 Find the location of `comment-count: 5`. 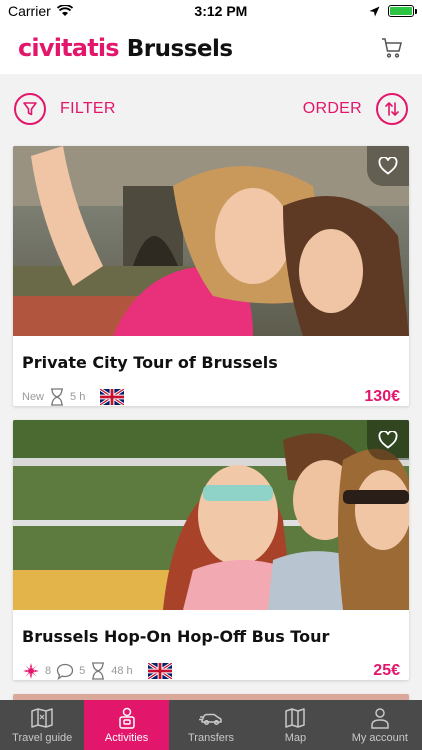

comment-count: 5 is located at coordinates (82, 671).